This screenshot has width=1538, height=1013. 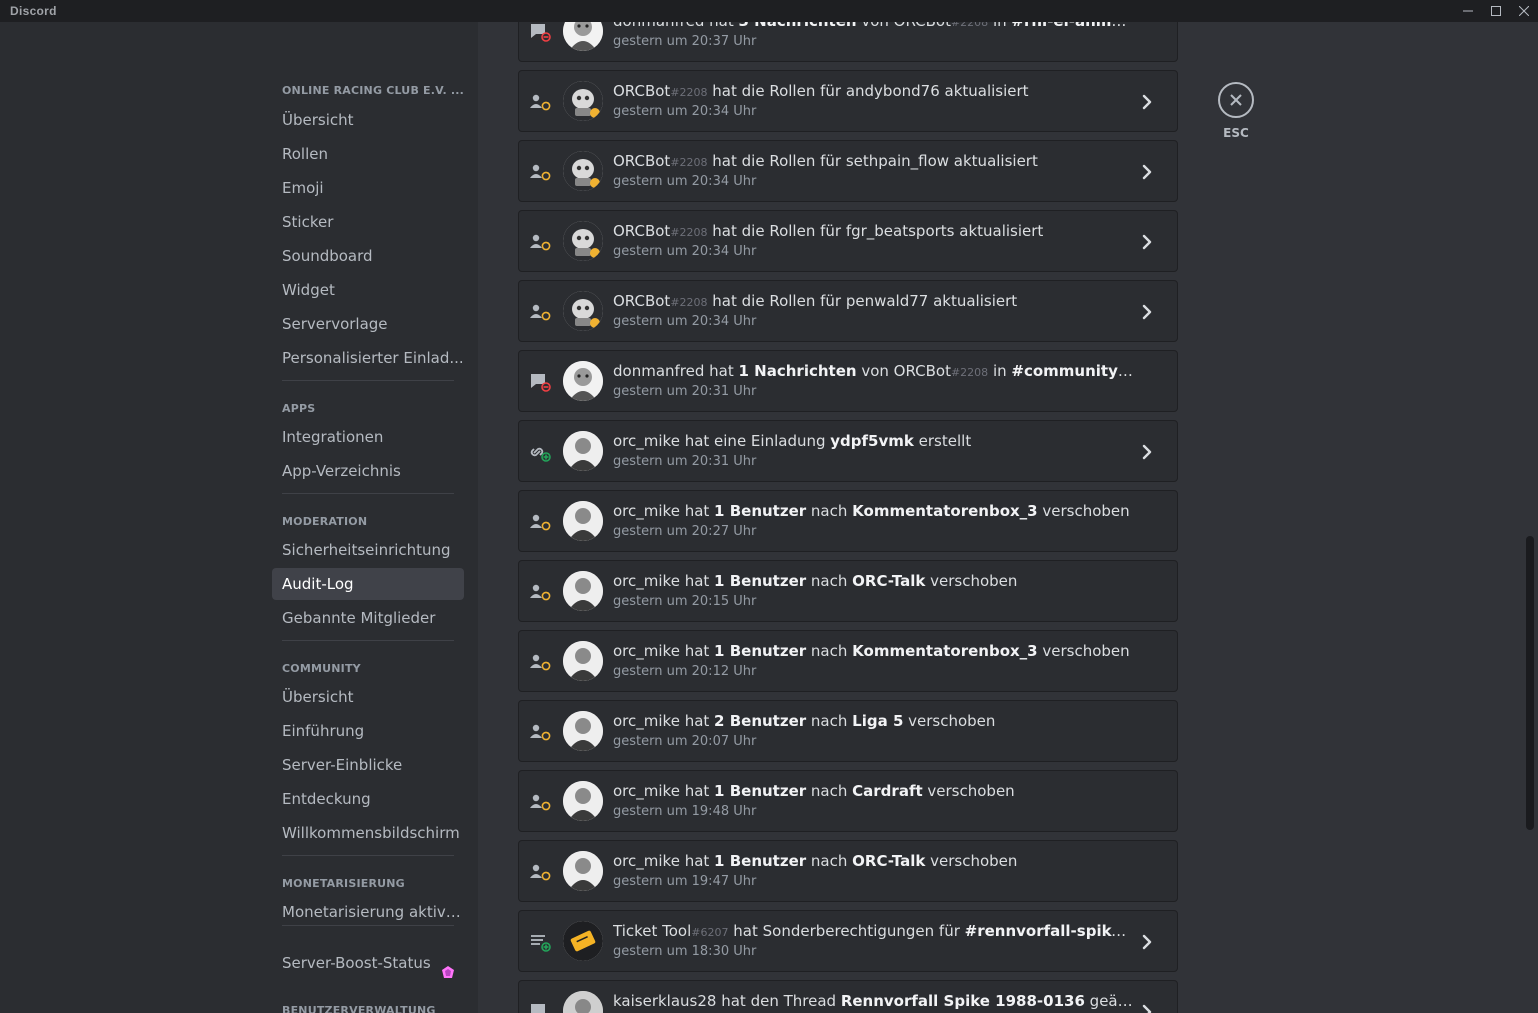 I want to click on sidebar-item-entdeckung: Entdeckung, so click(x=368, y=799).